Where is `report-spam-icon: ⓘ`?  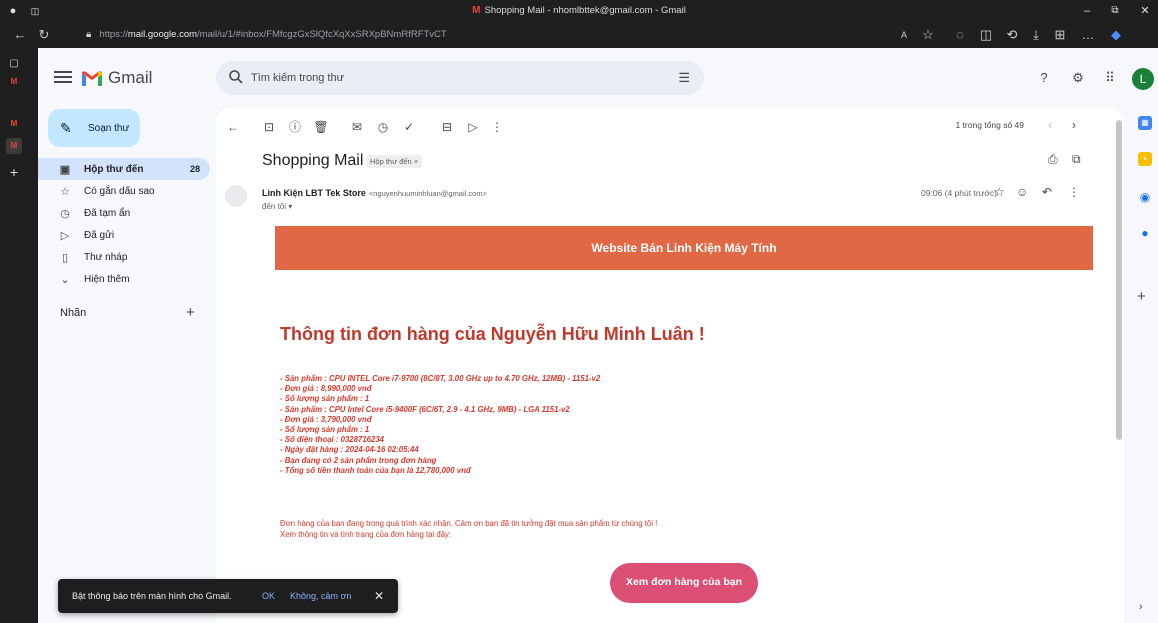
report-spam-icon: ⓘ is located at coordinates (295, 127).